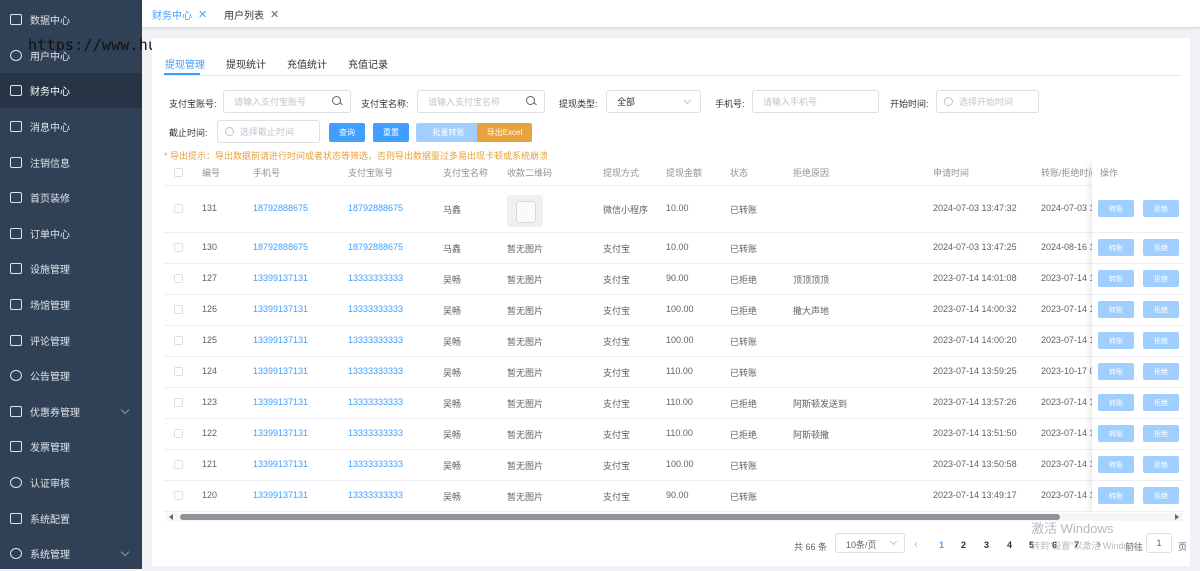 The image size is (1200, 571). What do you see at coordinates (653, 101) in the screenshot?
I see `withdraw-type-select: 全部` at bounding box center [653, 101].